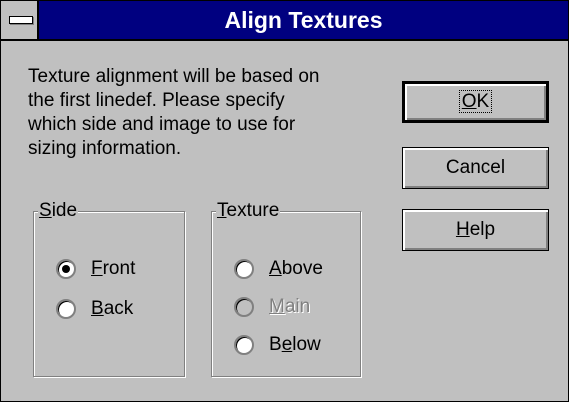 Image resolution: width=569 pixels, height=402 pixels. I want to click on radio-main-indicator, so click(244, 307).